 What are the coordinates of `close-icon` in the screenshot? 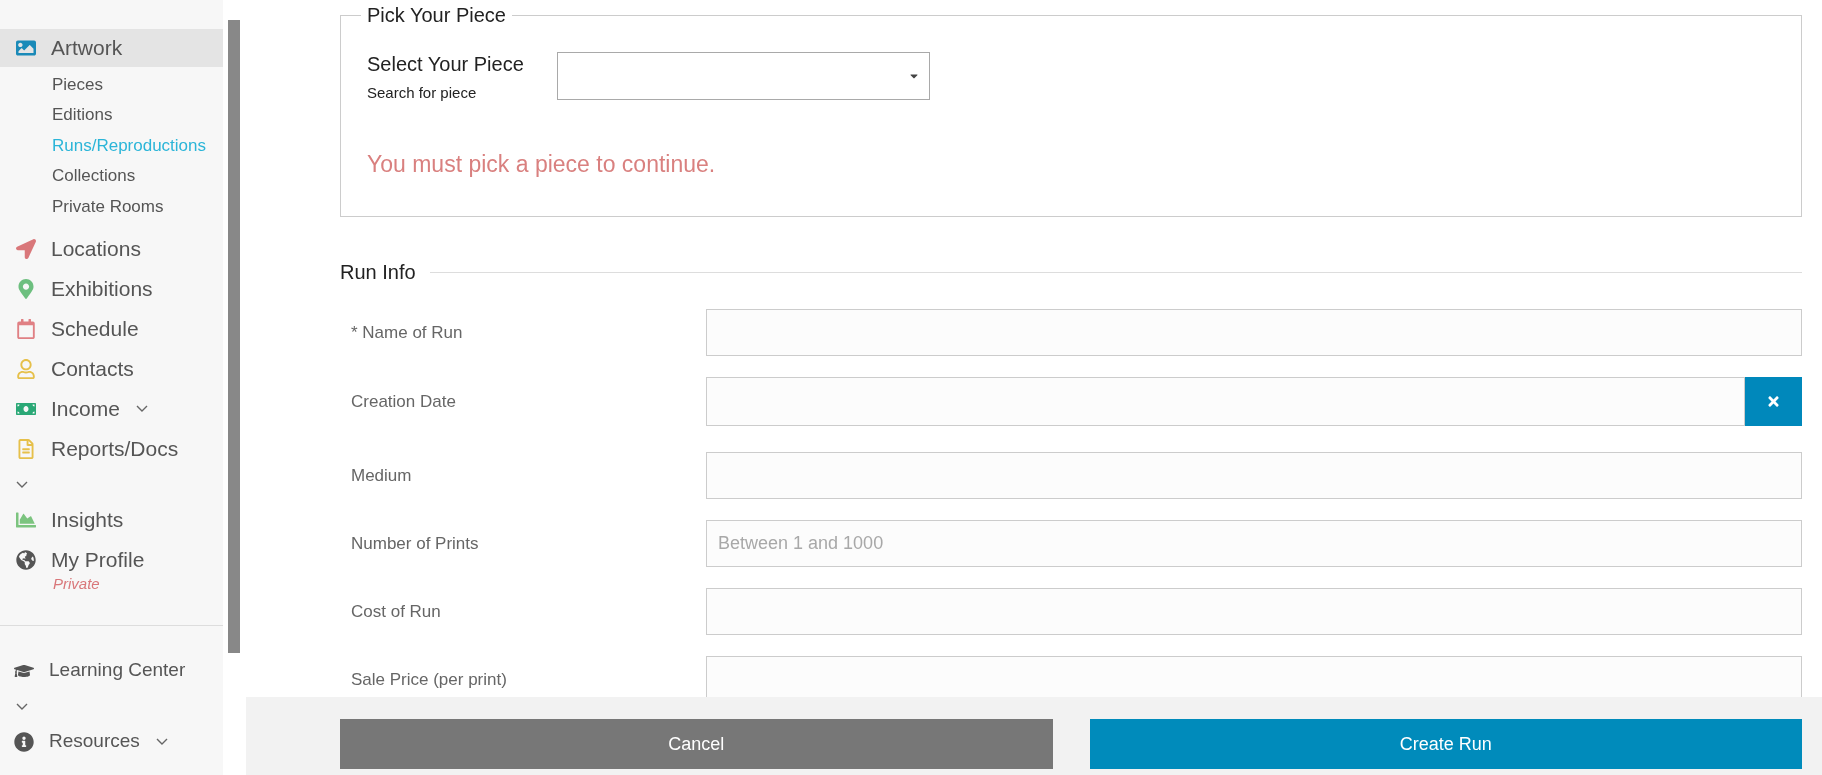 It's located at (1773, 401).